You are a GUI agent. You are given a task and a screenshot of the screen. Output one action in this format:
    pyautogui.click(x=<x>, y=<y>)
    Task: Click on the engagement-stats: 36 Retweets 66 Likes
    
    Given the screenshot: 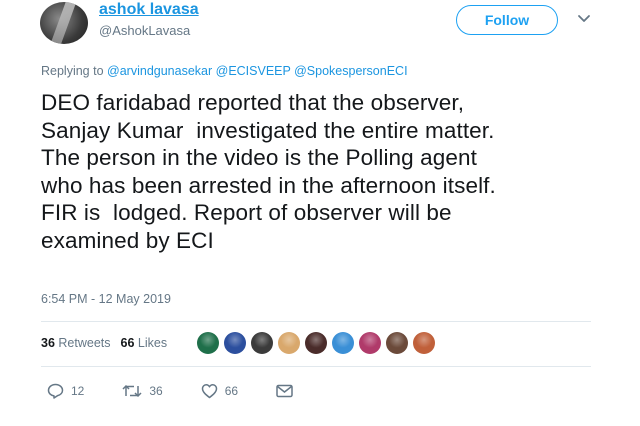 What is the action you would take?
    pyautogui.click(x=104, y=343)
    